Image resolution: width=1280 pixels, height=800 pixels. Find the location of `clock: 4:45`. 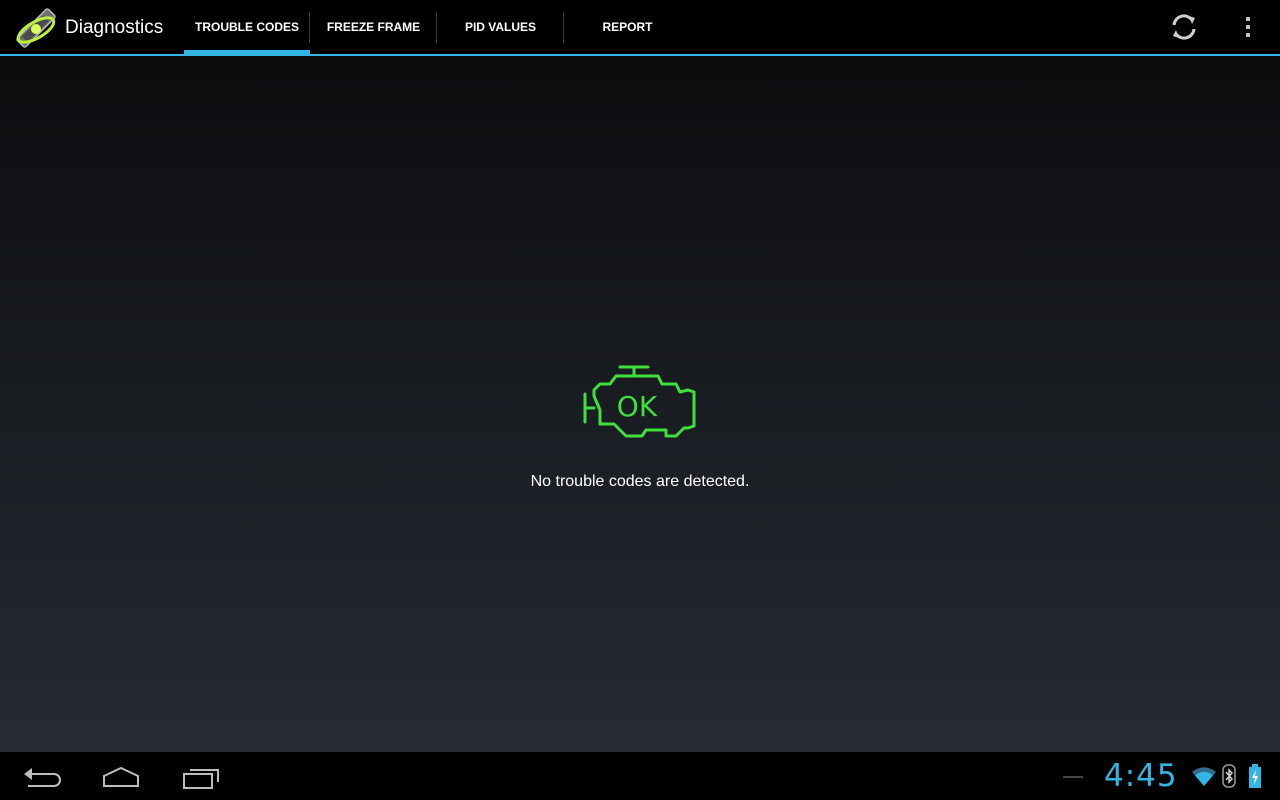

clock: 4:45 is located at coordinates (1141, 776).